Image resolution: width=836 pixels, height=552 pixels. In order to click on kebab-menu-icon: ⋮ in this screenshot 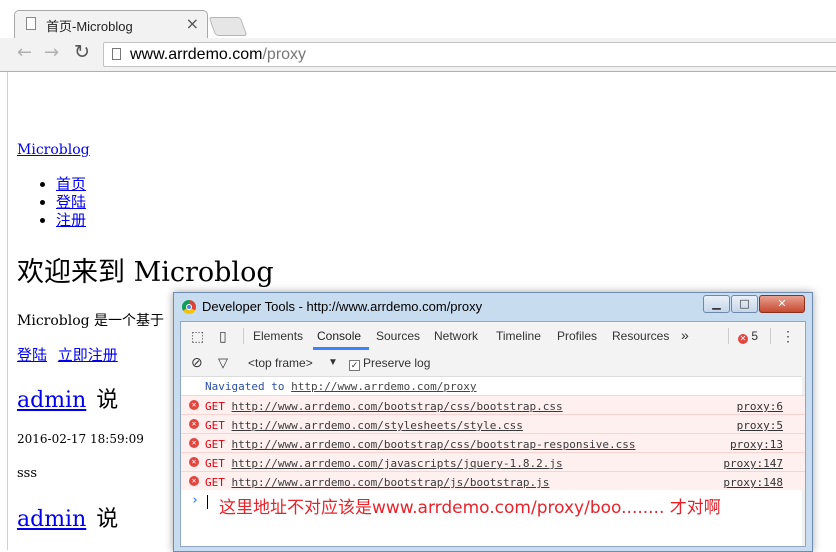, I will do `click(788, 336)`.